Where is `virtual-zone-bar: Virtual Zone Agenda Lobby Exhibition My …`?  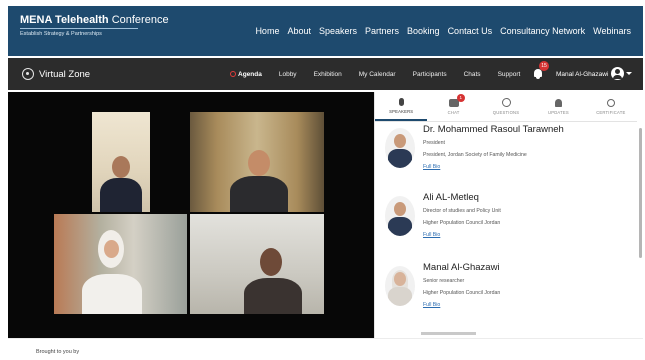
virtual-zone-bar: Virtual Zone Agenda Lobby Exhibition My … is located at coordinates (325, 74).